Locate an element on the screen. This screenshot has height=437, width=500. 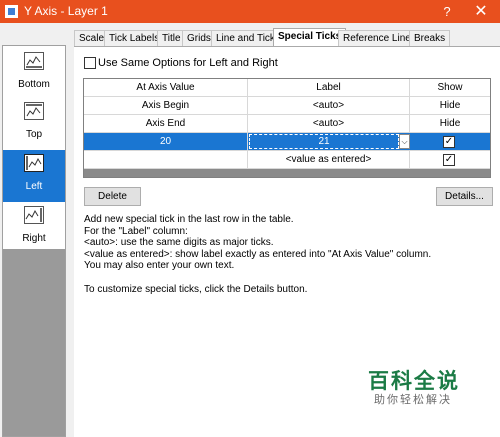
label-edit-field: 21 is located at coordinates (324, 141).